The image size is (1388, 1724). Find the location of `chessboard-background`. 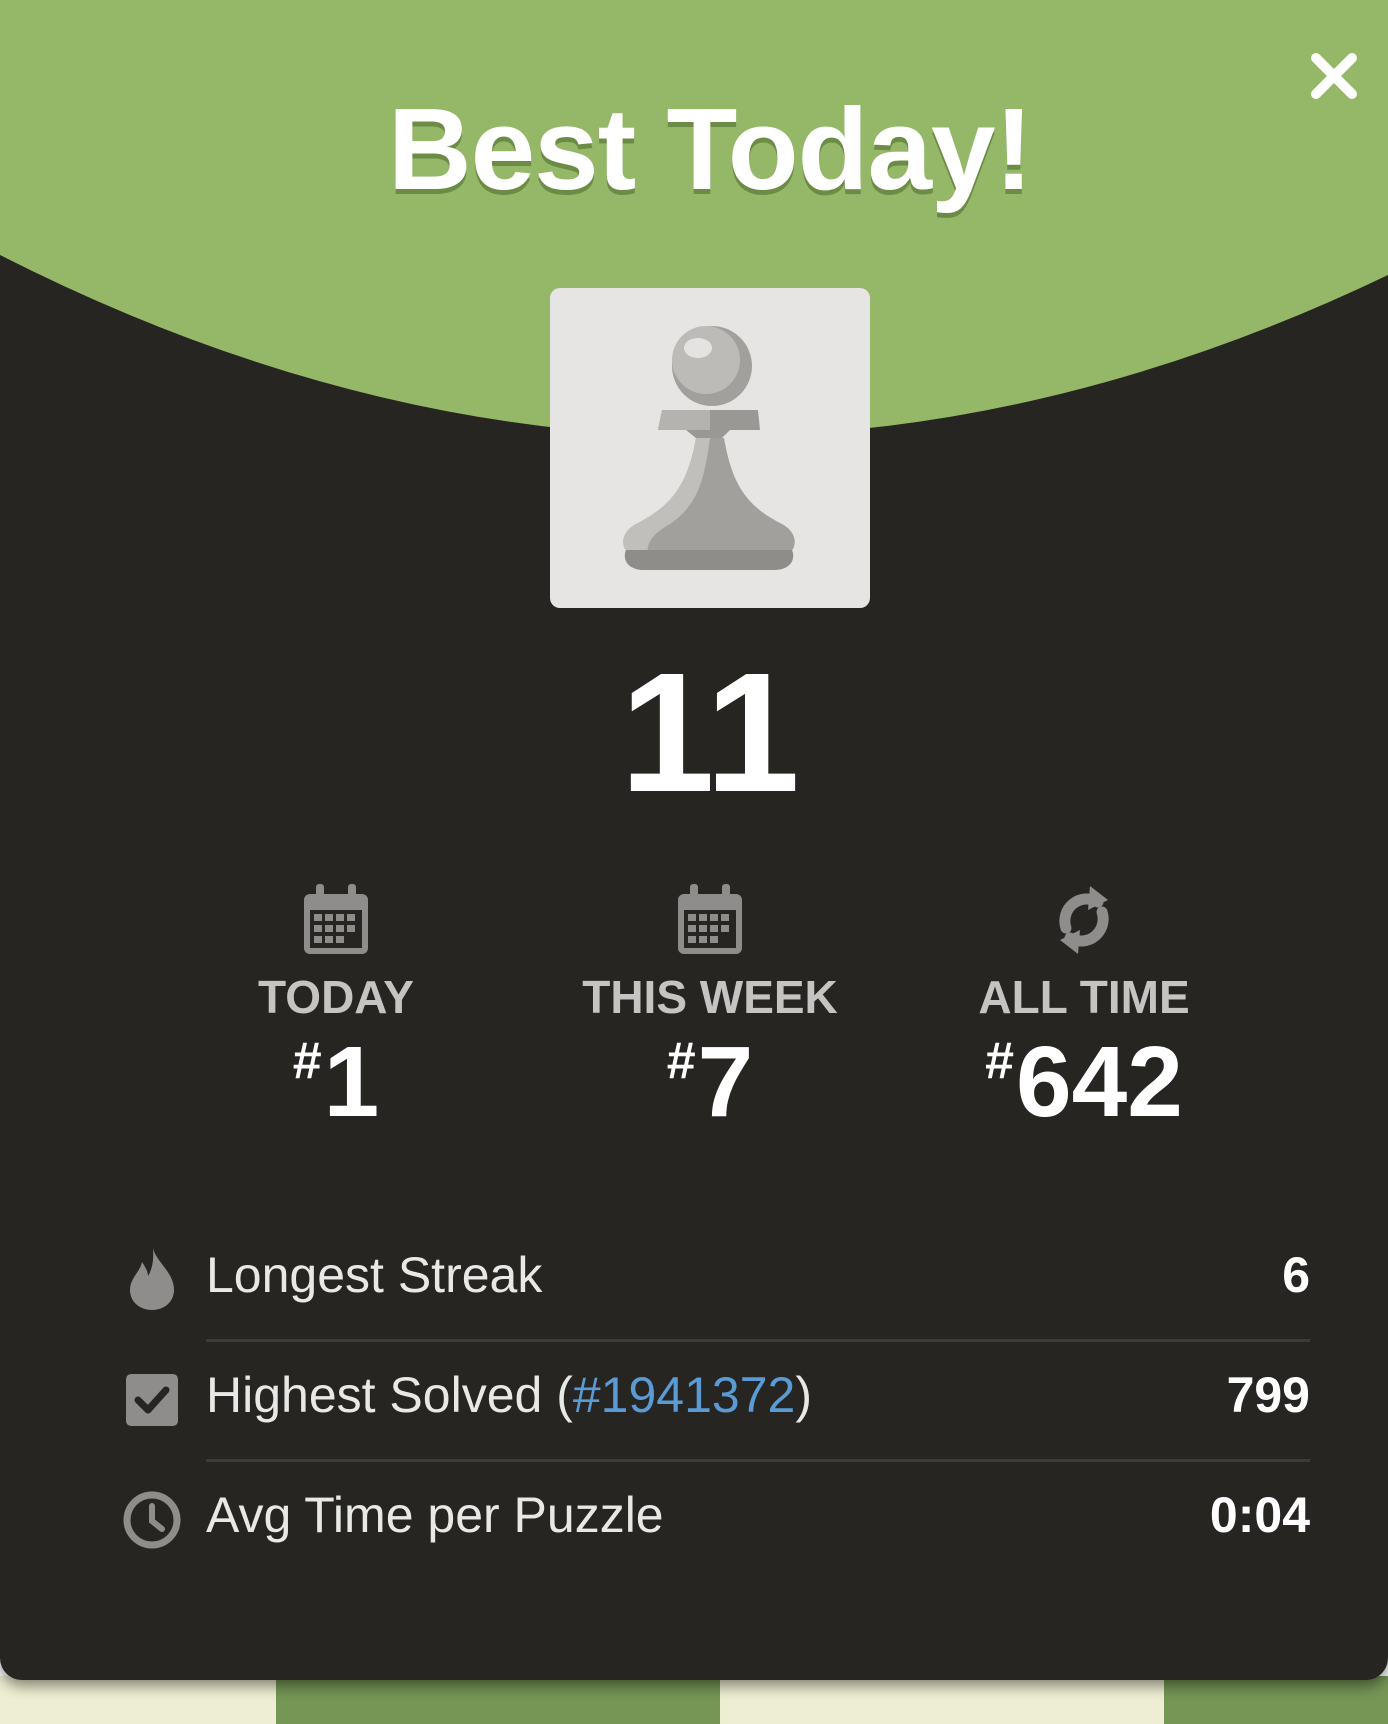

chessboard-background is located at coordinates (694, 1700).